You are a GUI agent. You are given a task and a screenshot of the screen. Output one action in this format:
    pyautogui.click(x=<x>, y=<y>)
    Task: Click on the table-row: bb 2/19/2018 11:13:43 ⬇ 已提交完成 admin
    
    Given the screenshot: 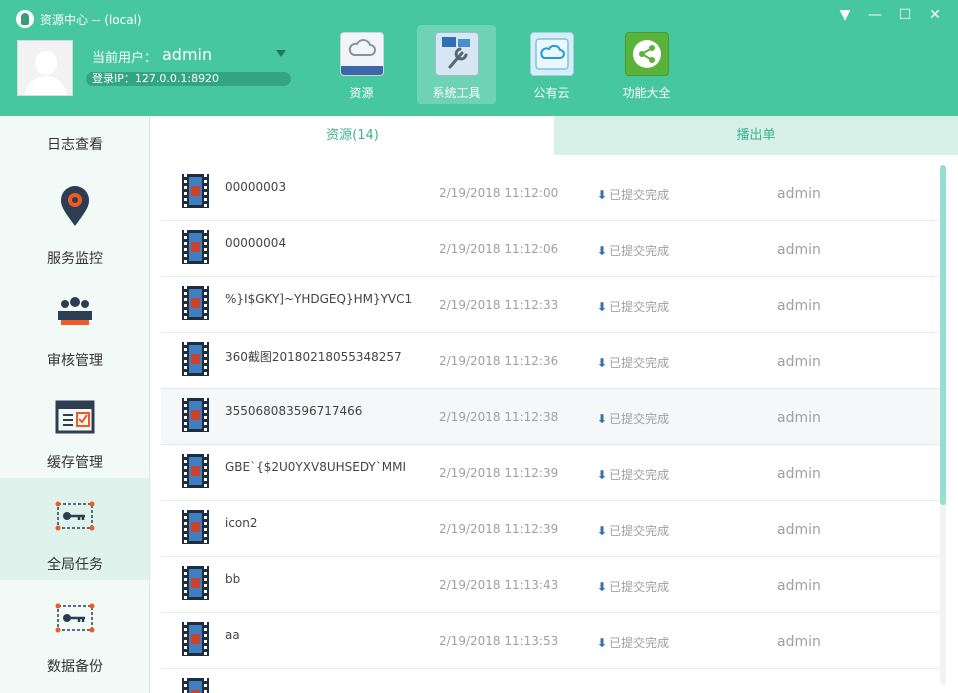 What is the action you would take?
    pyautogui.click(x=551, y=585)
    